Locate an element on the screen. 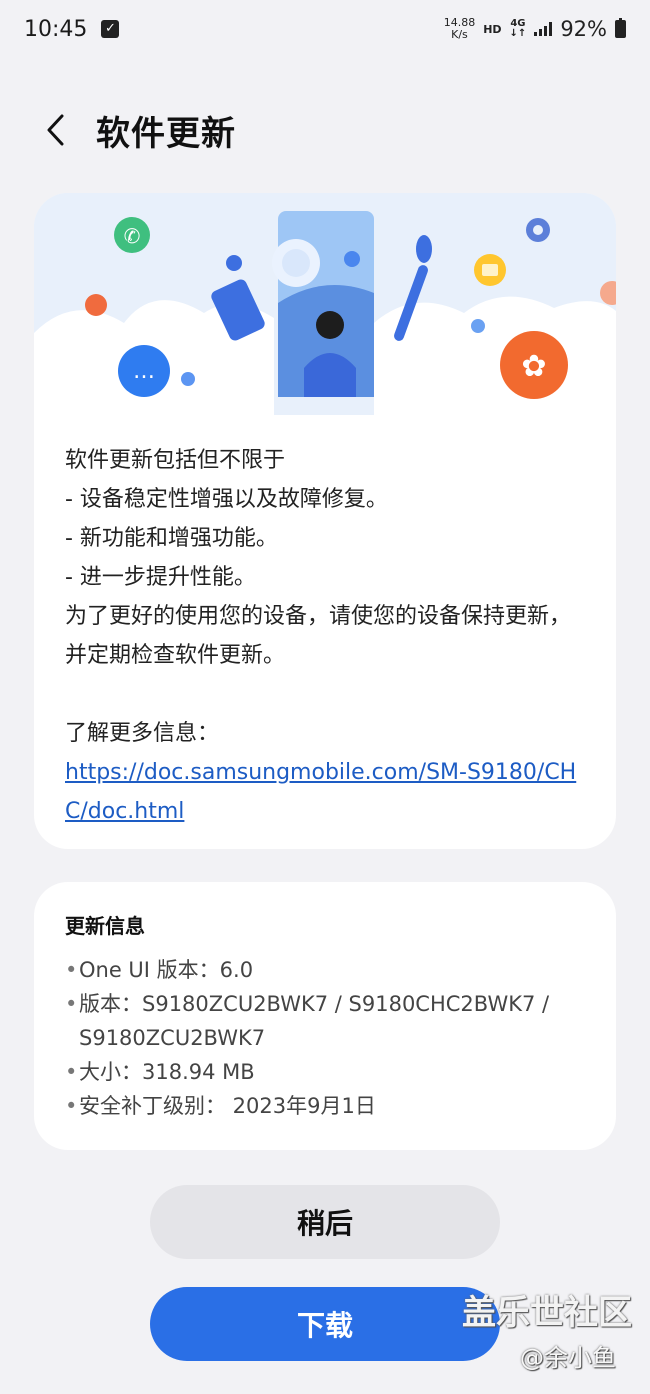 The width and height of the screenshot is (650, 1394). info-item-oneui-version: One UI 版本：6.0 is located at coordinates (325, 970).